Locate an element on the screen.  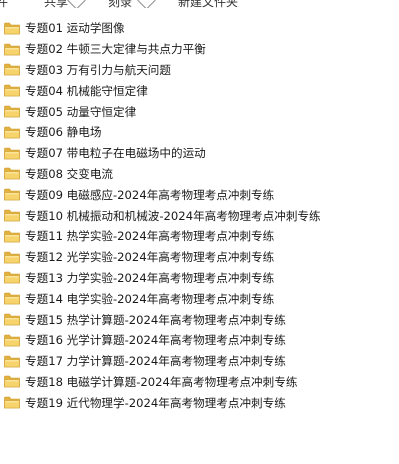
file-row: 专题02 牛顿三大定律与共点力平衡 is located at coordinates (199, 49).